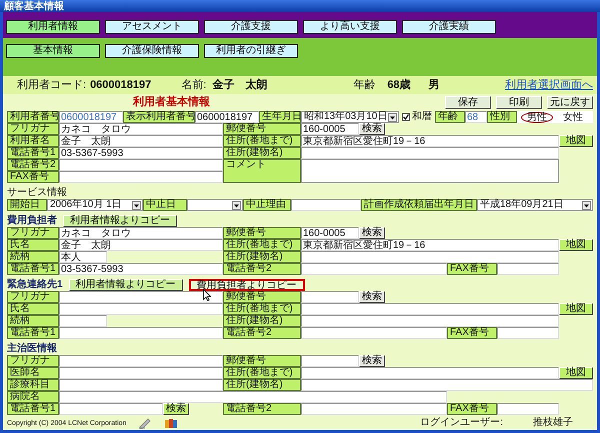 The image size is (600, 433). Describe the element at coordinates (33, 333) in the screenshot. I see `field-label: 電話番号1` at that location.